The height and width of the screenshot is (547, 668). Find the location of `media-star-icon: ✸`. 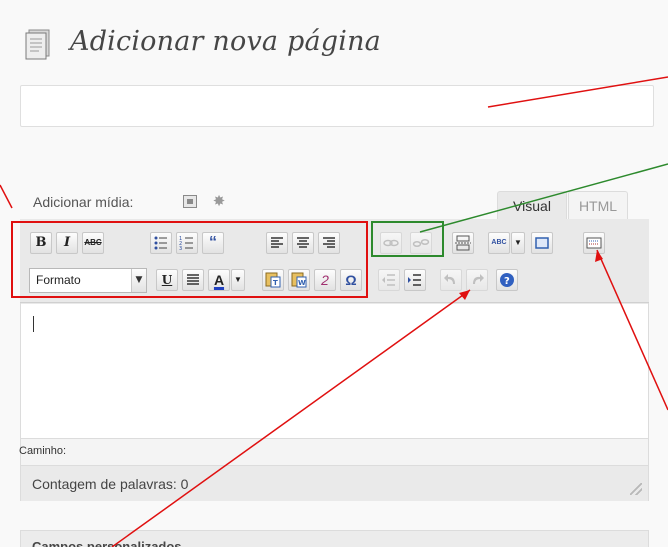

media-star-icon: ✸ is located at coordinates (219, 201).